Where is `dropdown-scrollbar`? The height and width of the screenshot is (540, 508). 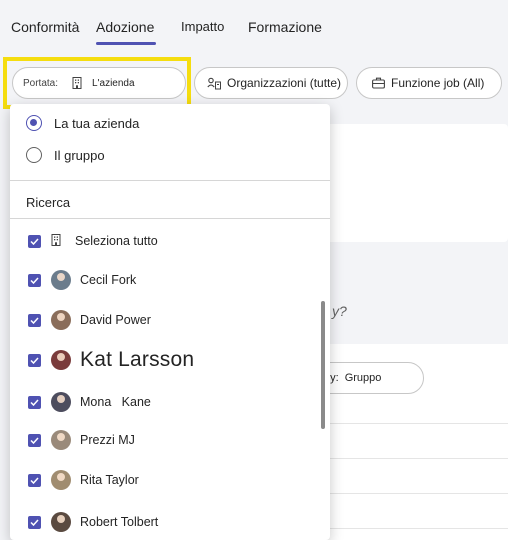 dropdown-scrollbar is located at coordinates (323, 365).